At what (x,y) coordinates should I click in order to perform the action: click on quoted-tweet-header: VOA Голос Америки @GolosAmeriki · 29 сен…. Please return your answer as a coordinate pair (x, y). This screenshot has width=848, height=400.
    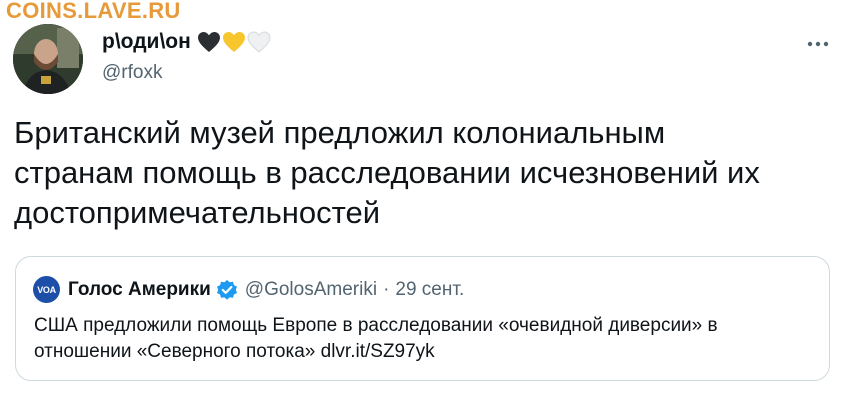
    Looking at the image, I should click on (248, 289).